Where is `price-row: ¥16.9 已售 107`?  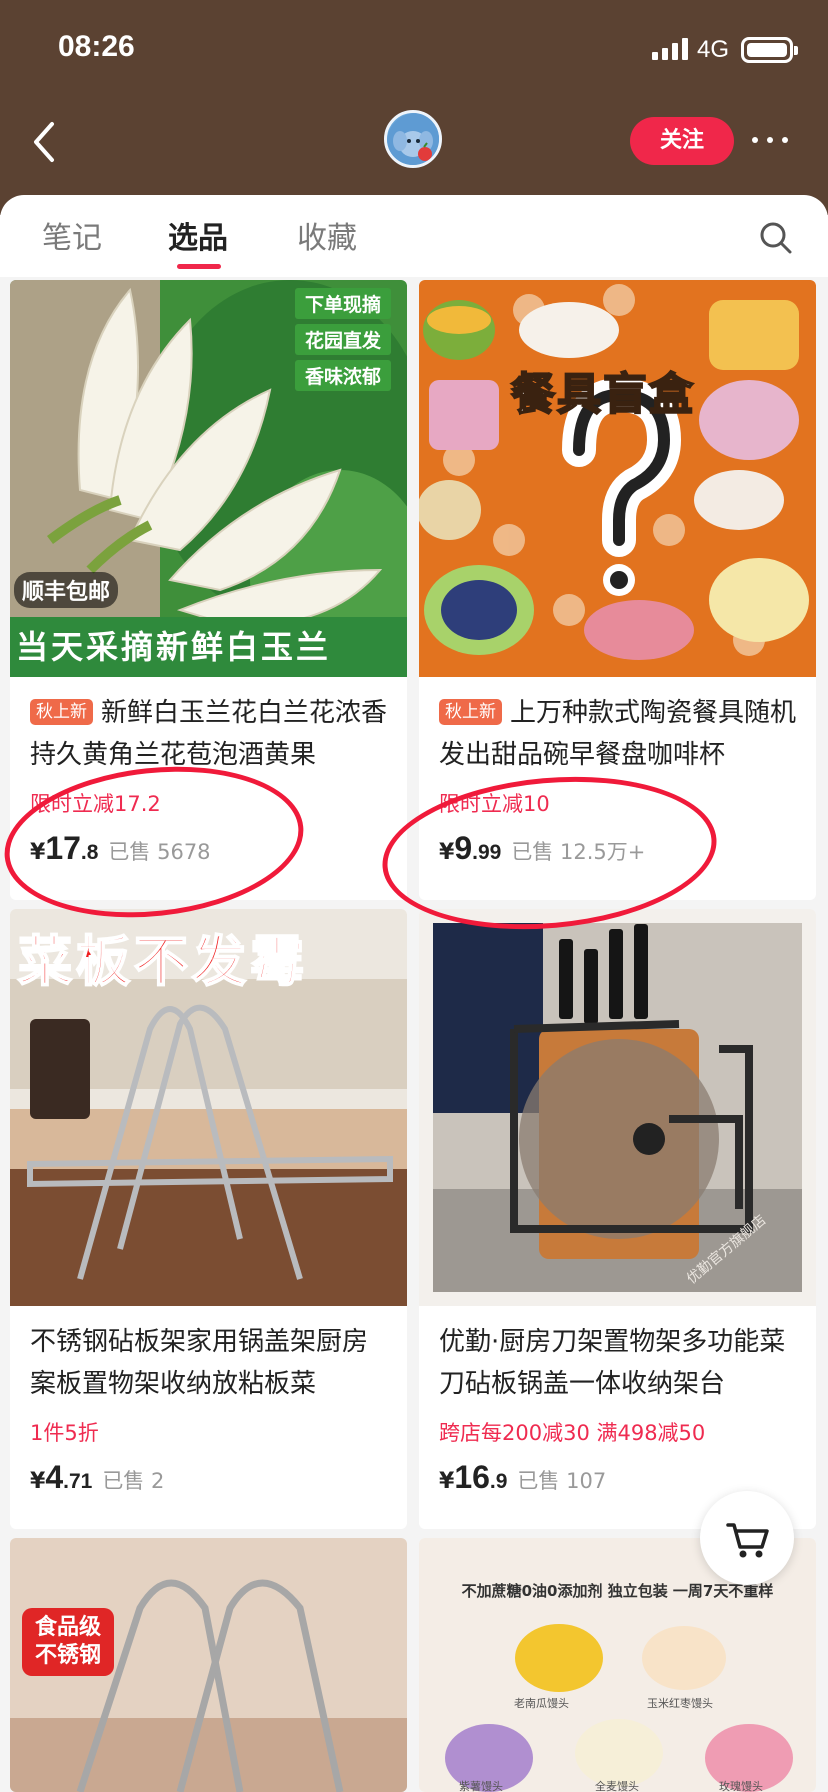
price-row: ¥16.9 已售 107 is located at coordinates (522, 1477).